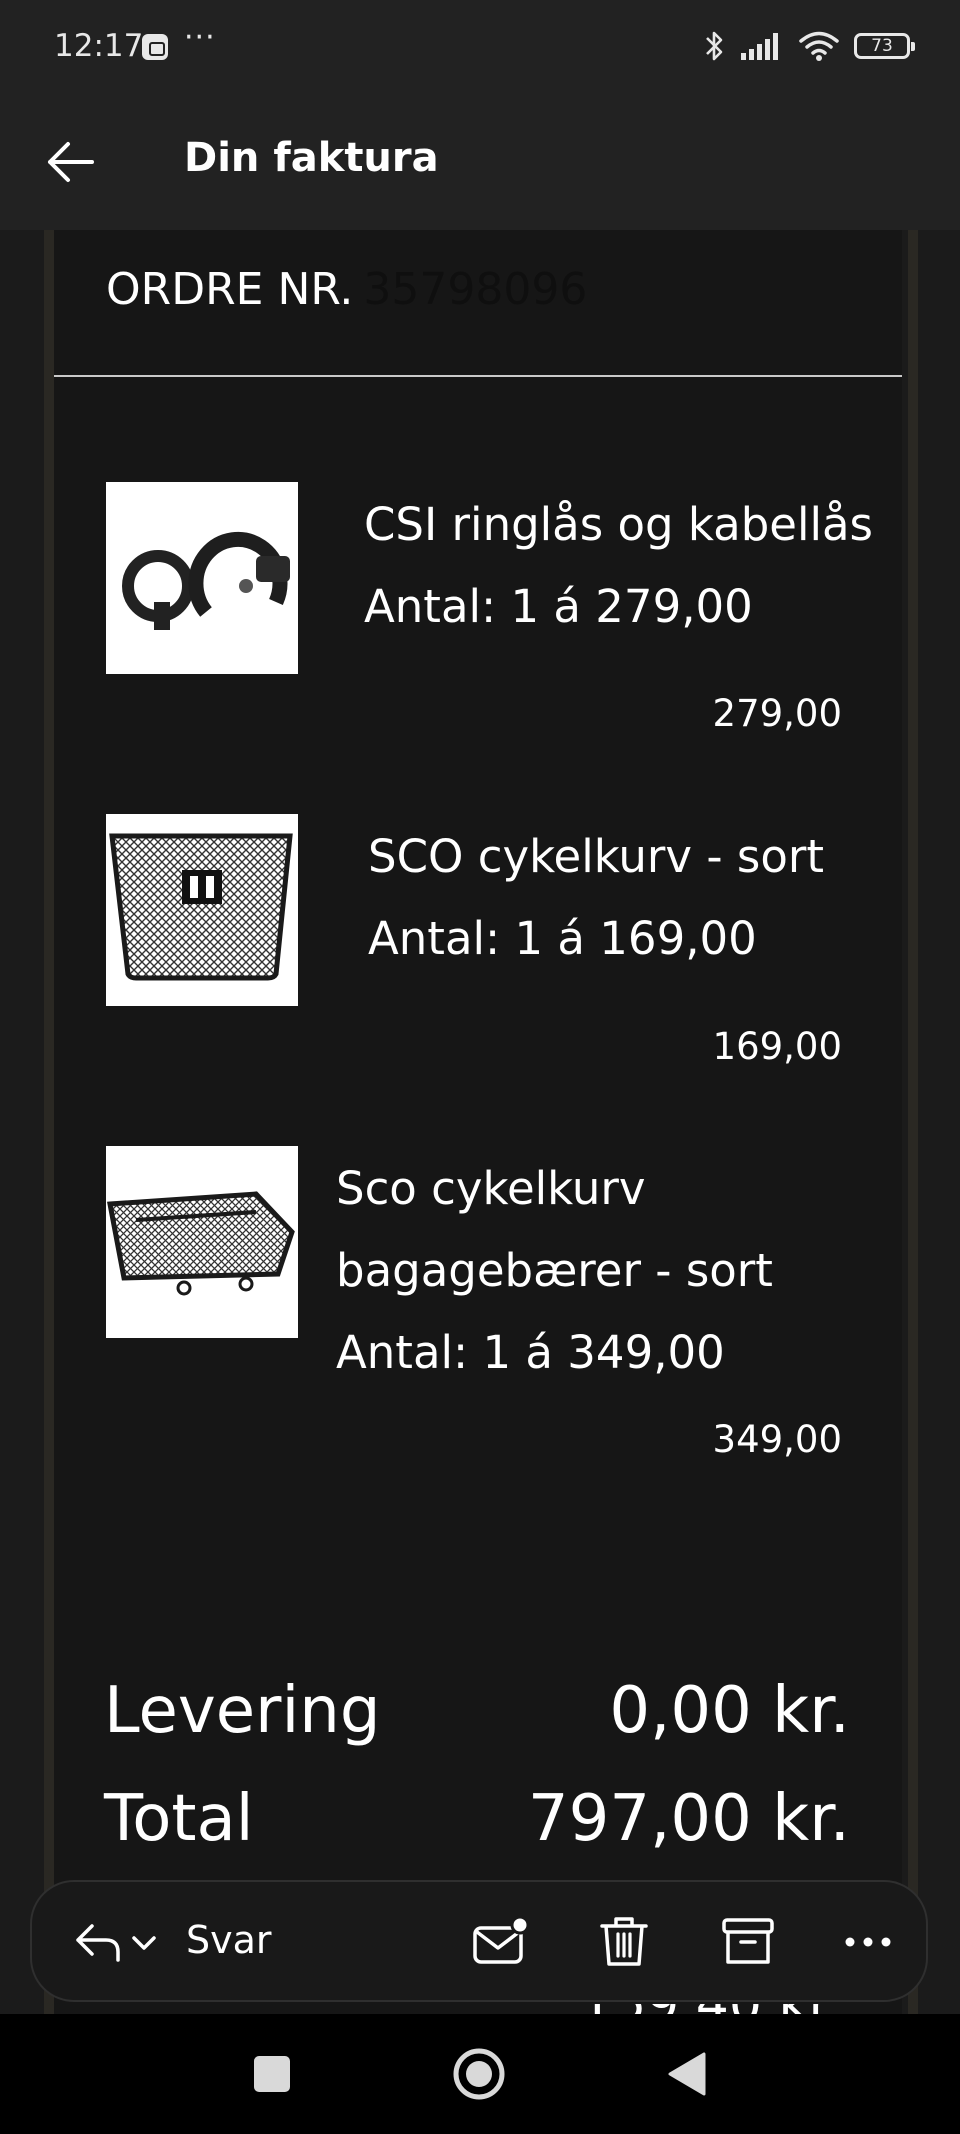 Image resolution: width=960 pixels, height=2134 pixels. I want to click on wifi-icon, so click(819, 46).